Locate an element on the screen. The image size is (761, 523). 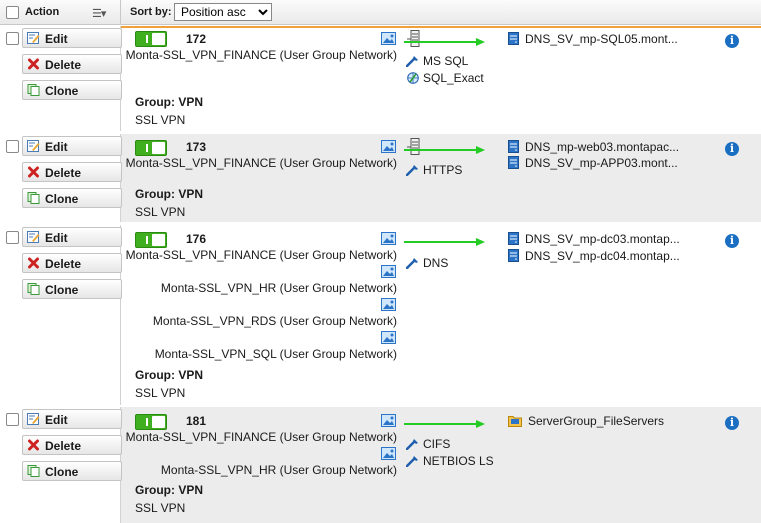
destination-item: ServerGroup_FileServers is located at coordinates (586, 421).